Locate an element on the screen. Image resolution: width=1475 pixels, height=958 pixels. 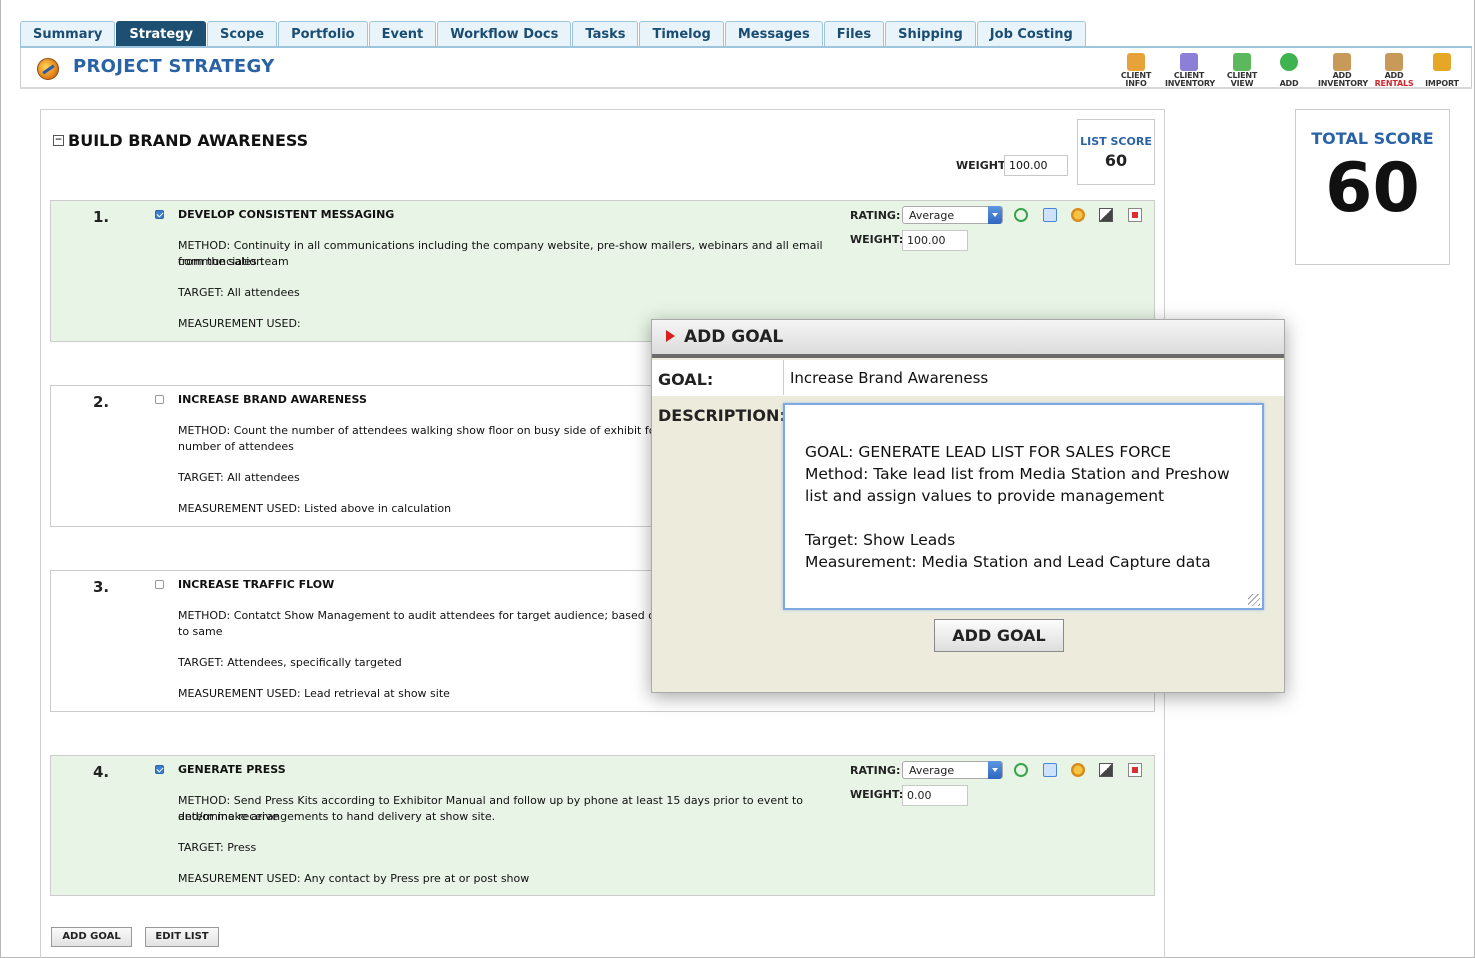
person-icon is located at coordinates (1136, 62).